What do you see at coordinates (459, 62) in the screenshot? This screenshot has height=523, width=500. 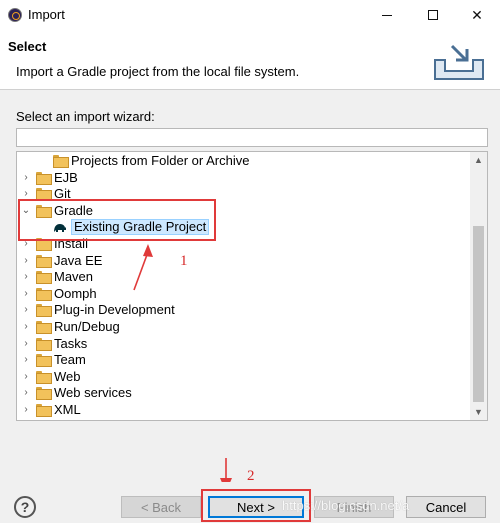 I see `import-wizard-banner-icon` at bounding box center [459, 62].